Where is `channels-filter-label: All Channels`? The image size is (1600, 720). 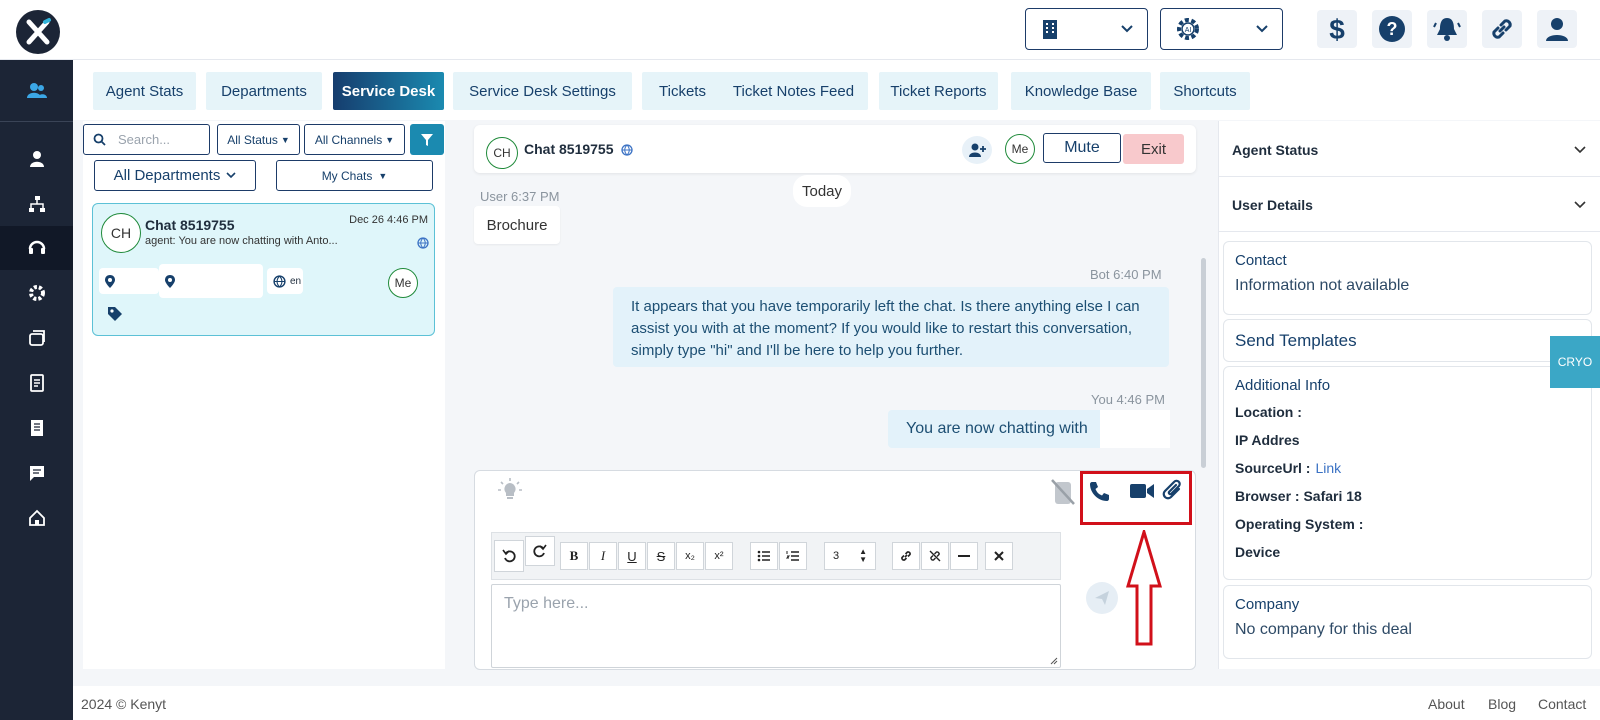
channels-filter-label: All Channels is located at coordinates (348, 139).